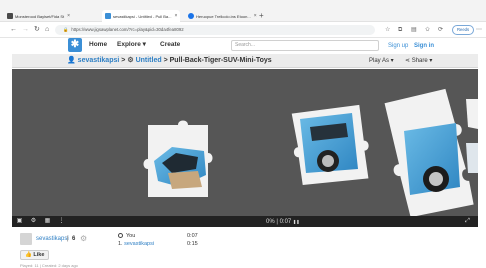 The height and width of the screenshot is (268, 486). I want to click on profile-button: Reeds, so click(463, 30).